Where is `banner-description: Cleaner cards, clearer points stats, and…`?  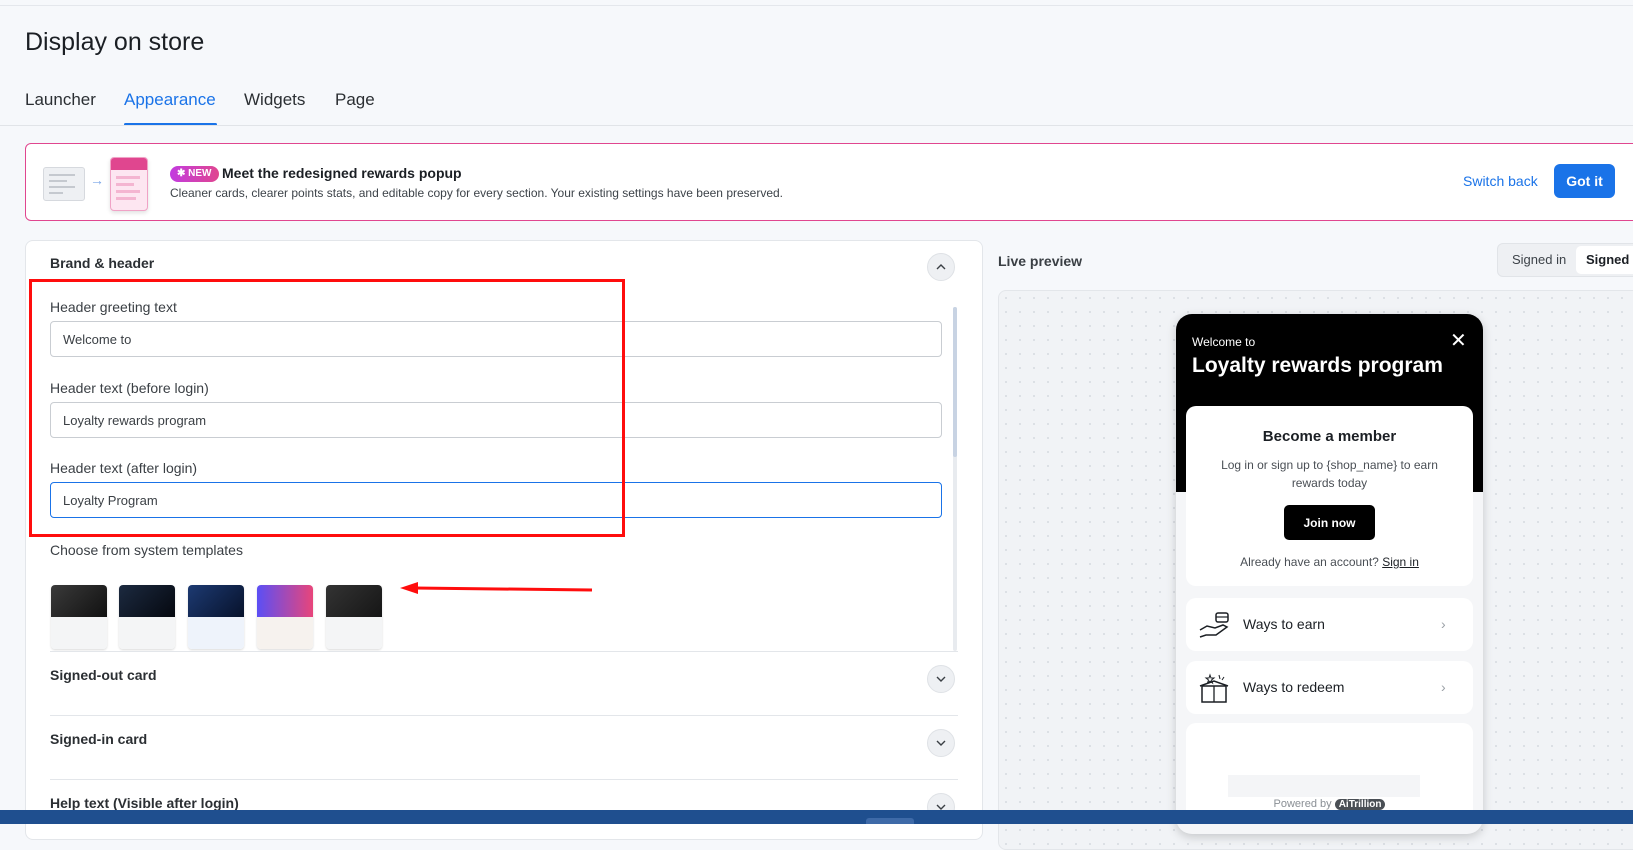
banner-description: Cleaner cards, clearer points stats, and… is located at coordinates (477, 193).